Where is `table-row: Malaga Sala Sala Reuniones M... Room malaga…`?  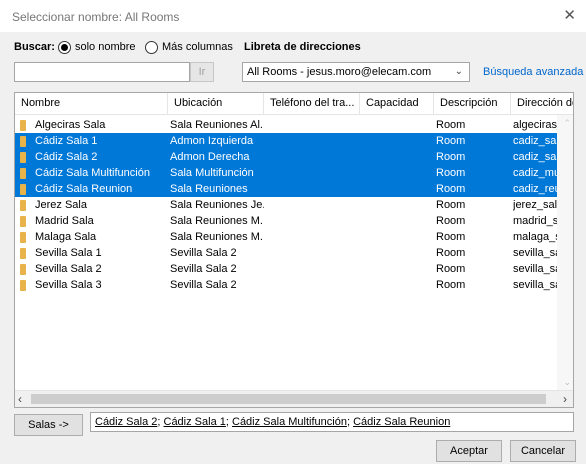 table-row: Malaga Sala Sala Reuniones M... Room malaga… is located at coordinates (286, 237).